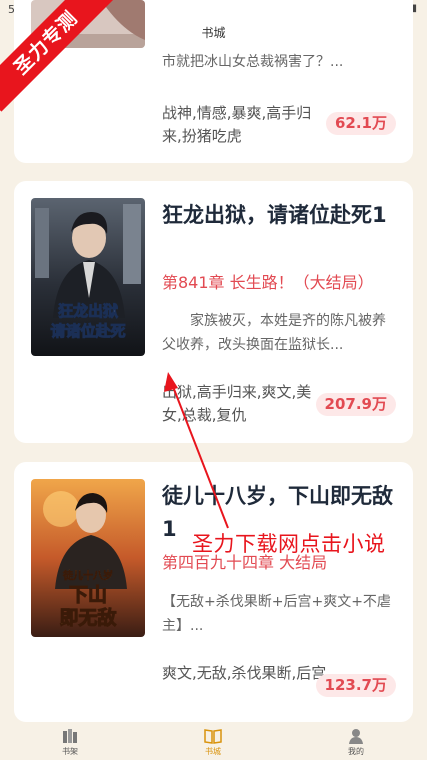 The width and height of the screenshot is (427, 760). Describe the element at coordinates (196, 450) in the screenshot. I see `annotation-arrow` at that location.